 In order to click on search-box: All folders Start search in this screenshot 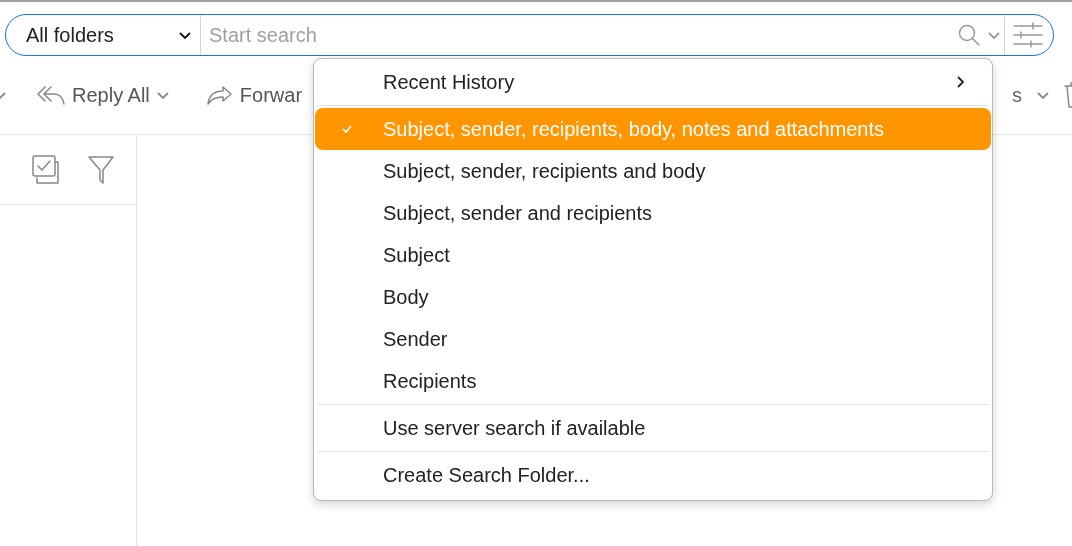, I will do `click(529, 35)`.